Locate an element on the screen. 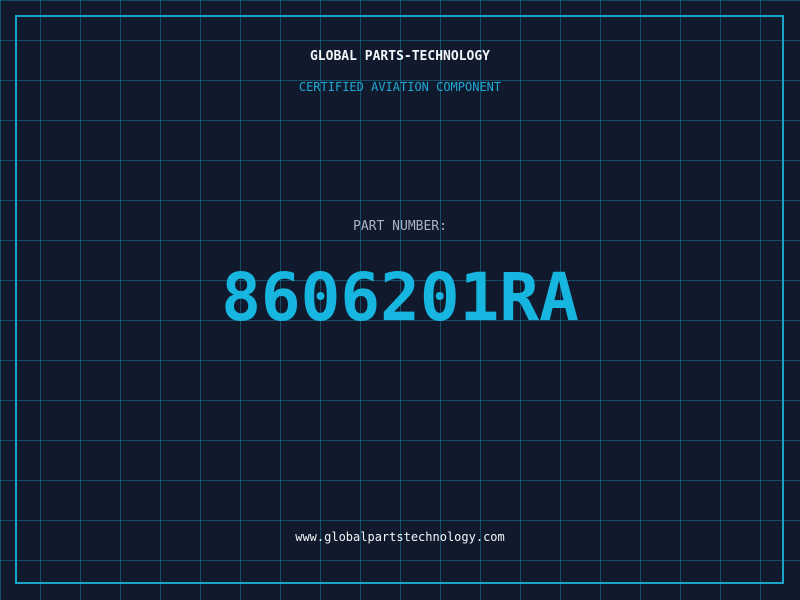 The height and width of the screenshot is (600, 800). certification-subtitle: CERTIFIED AVIATION COMPONENT is located at coordinates (400, 87).